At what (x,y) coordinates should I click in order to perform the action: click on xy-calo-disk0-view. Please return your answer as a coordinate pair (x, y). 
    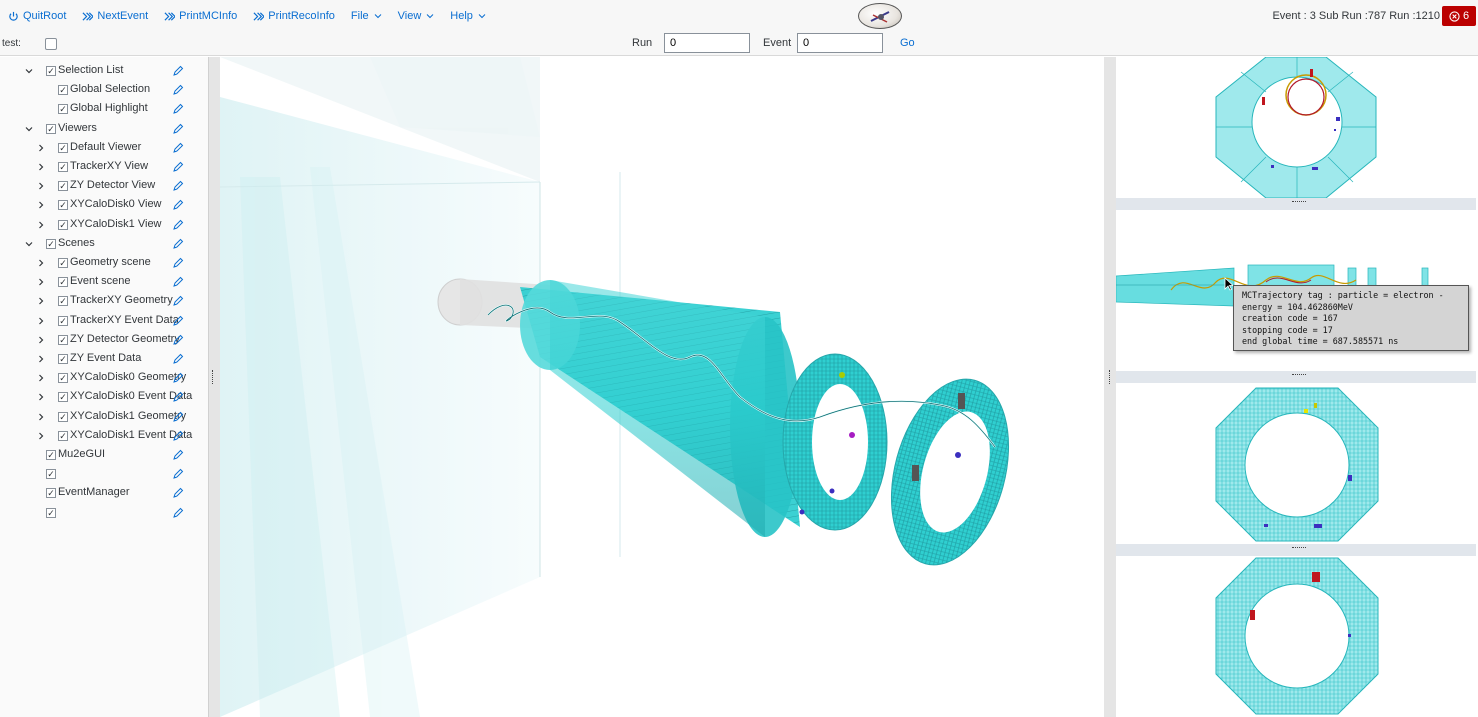
    Looking at the image, I should click on (1296, 463).